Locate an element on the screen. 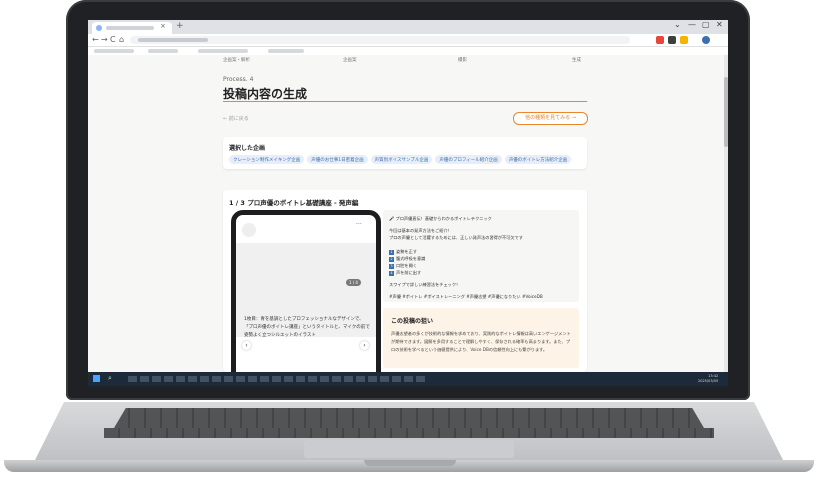  clock-date: 2025/03/05 is located at coordinates (708, 381).